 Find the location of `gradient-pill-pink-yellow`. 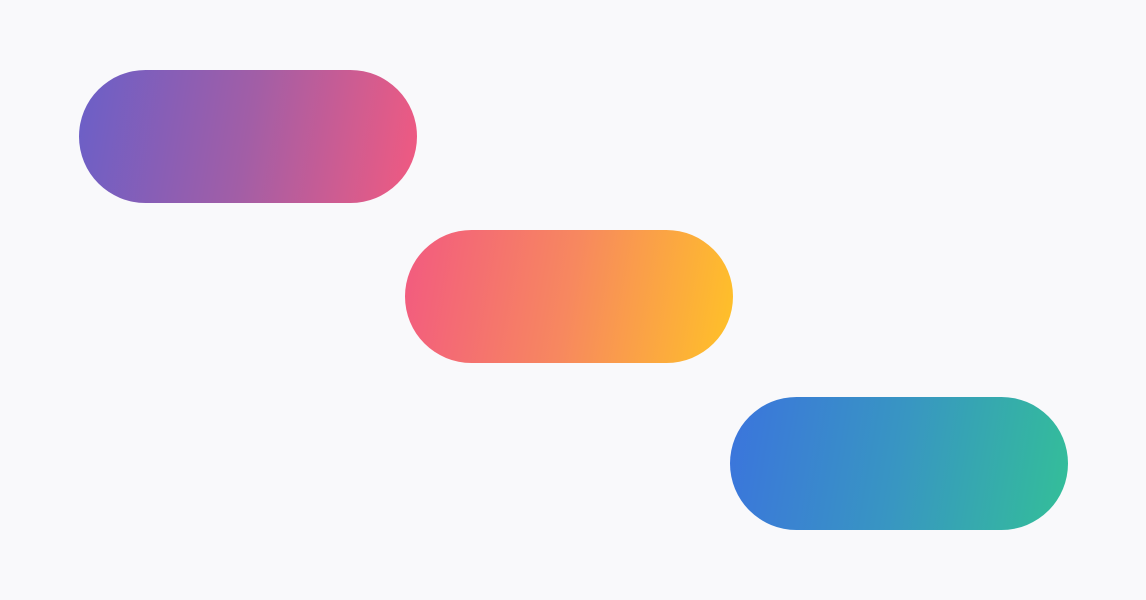

gradient-pill-pink-yellow is located at coordinates (569, 296).